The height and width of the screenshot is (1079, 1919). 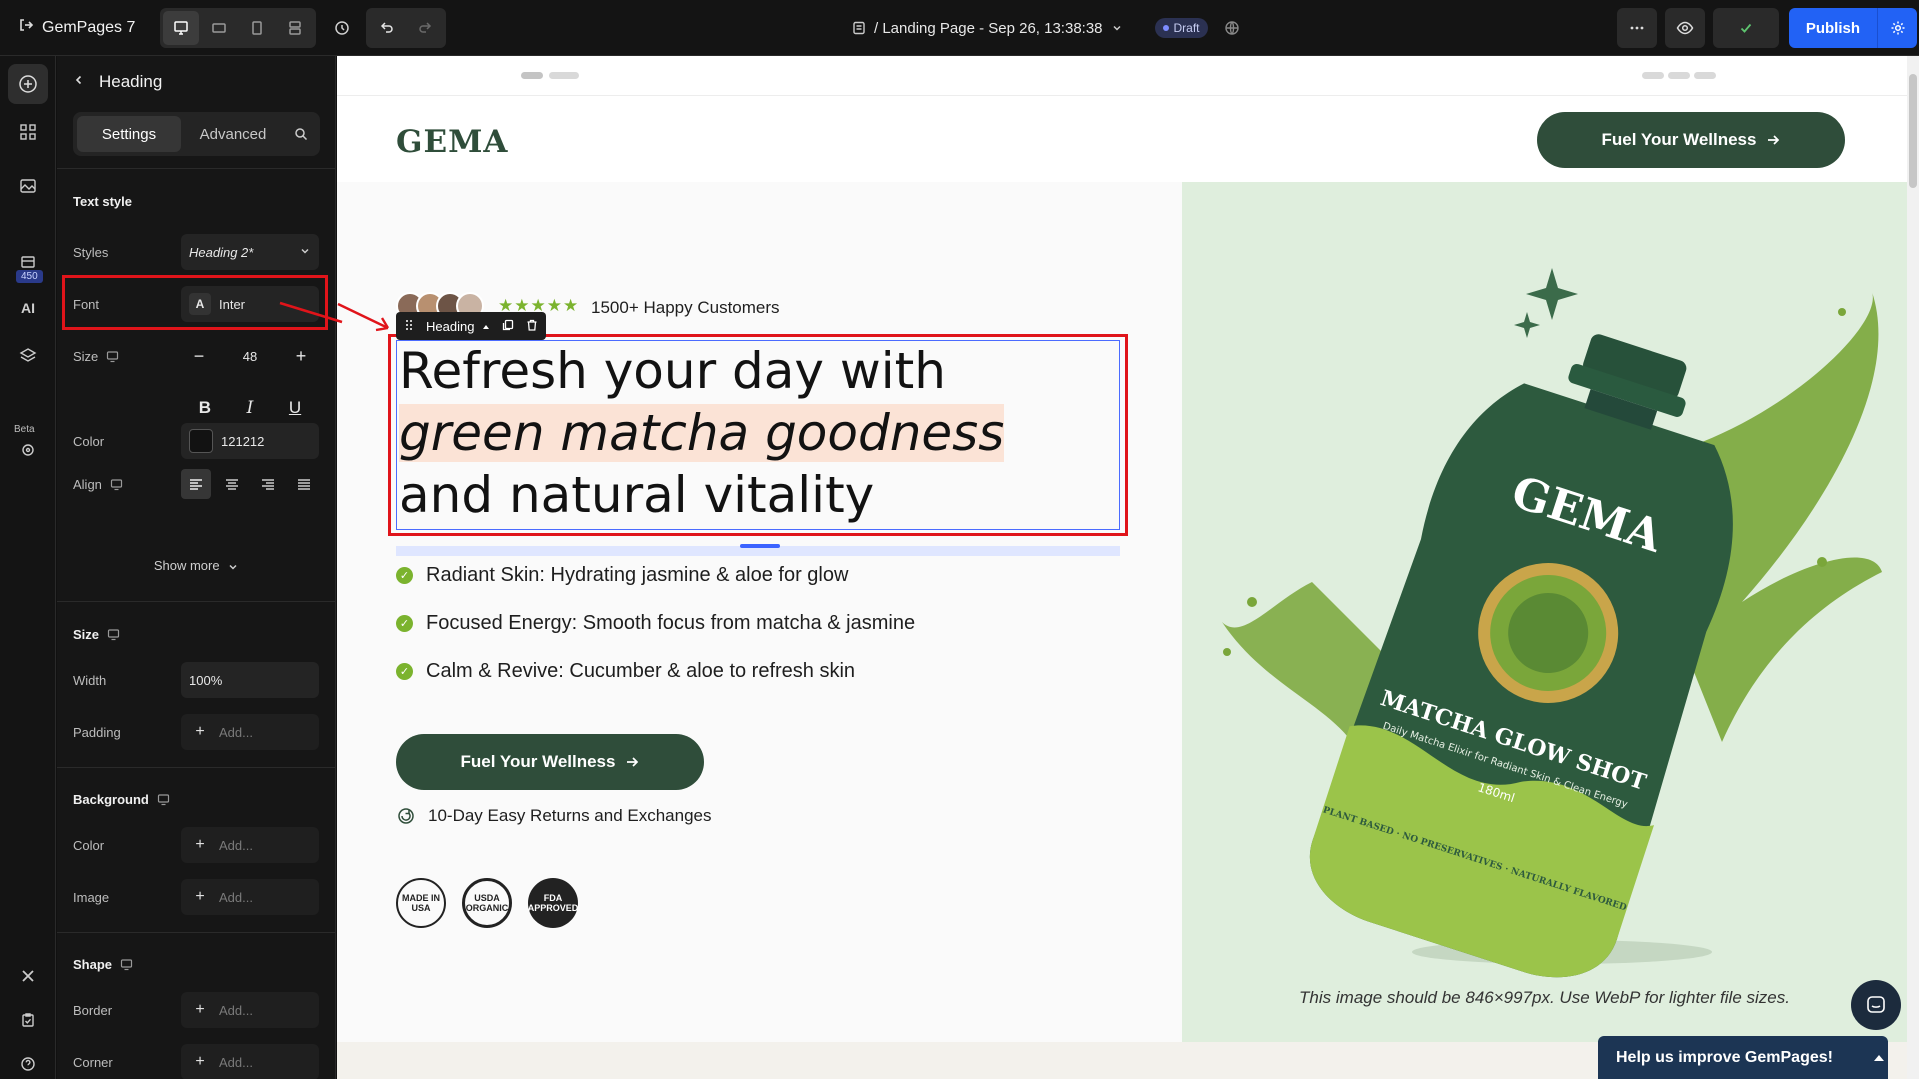 I want to click on color-swatch, so click(x=201, y=441).